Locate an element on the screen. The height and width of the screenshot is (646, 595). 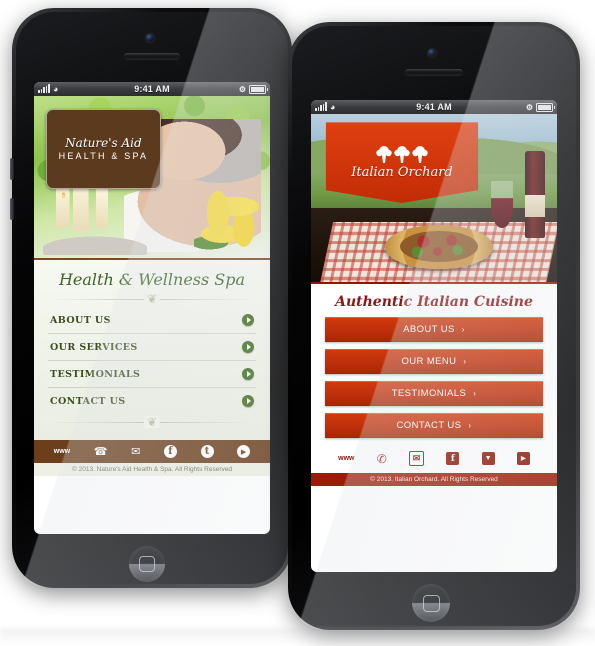
wine-bottle-photo is located at coordinates (535, 194).